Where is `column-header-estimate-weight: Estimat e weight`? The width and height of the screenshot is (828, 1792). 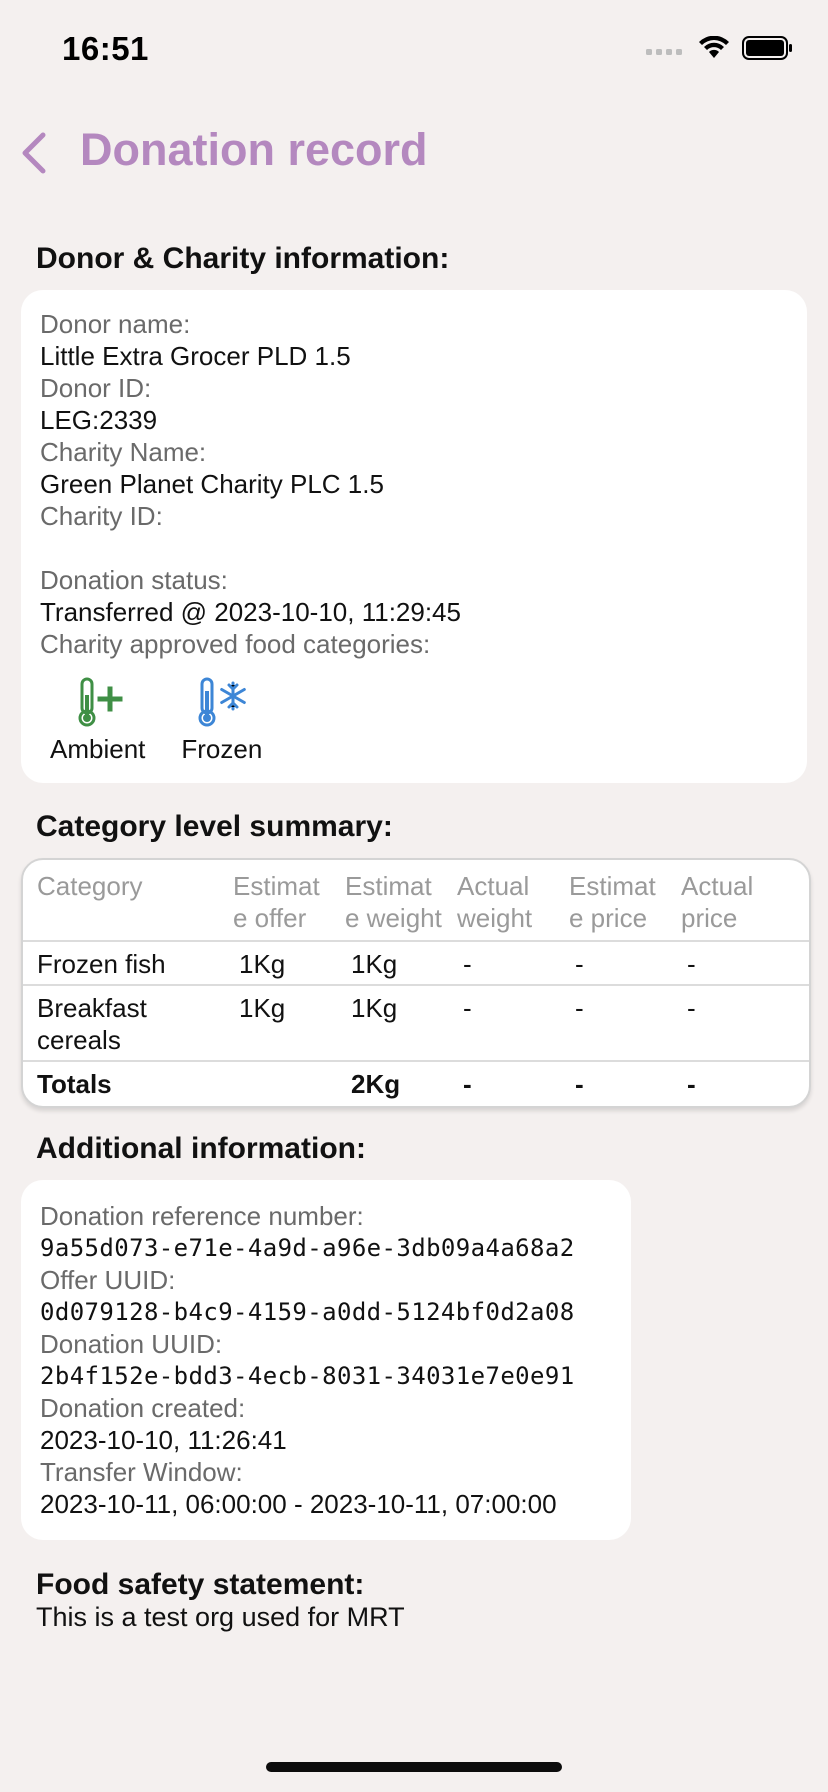 column-header-estimate-weight: Estimat e weight is located at coordinates (393, 902).